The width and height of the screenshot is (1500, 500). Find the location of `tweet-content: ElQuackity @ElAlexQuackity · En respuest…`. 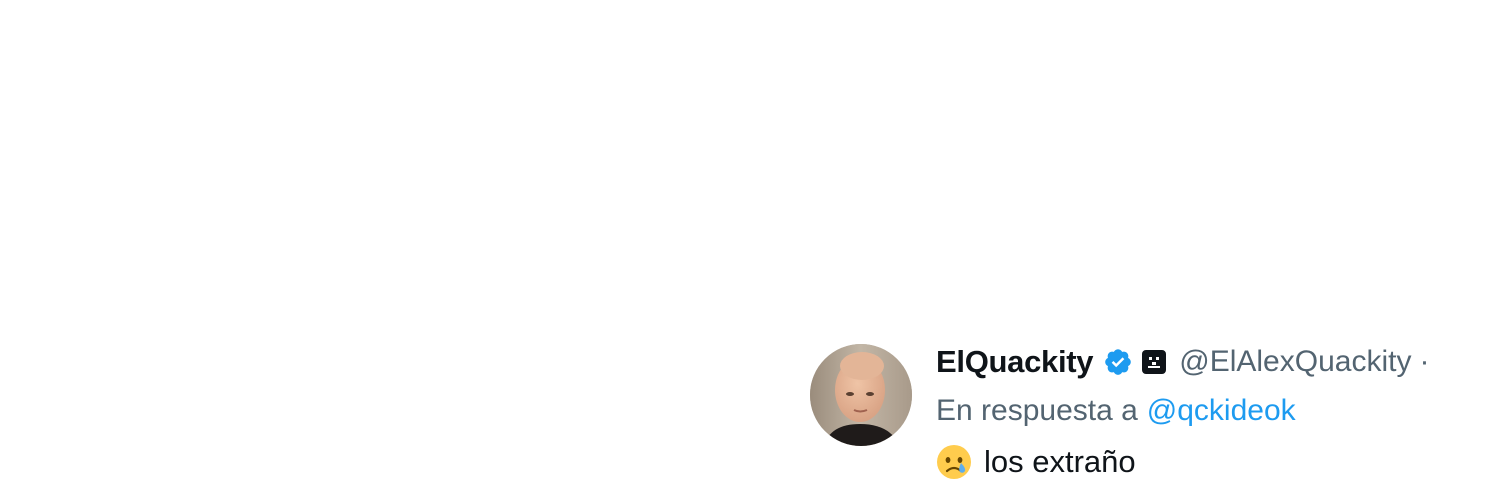

tweet-content: ElQuackity @ElAlexQuackity · En respuest… is located at coordinates (1218, 414).